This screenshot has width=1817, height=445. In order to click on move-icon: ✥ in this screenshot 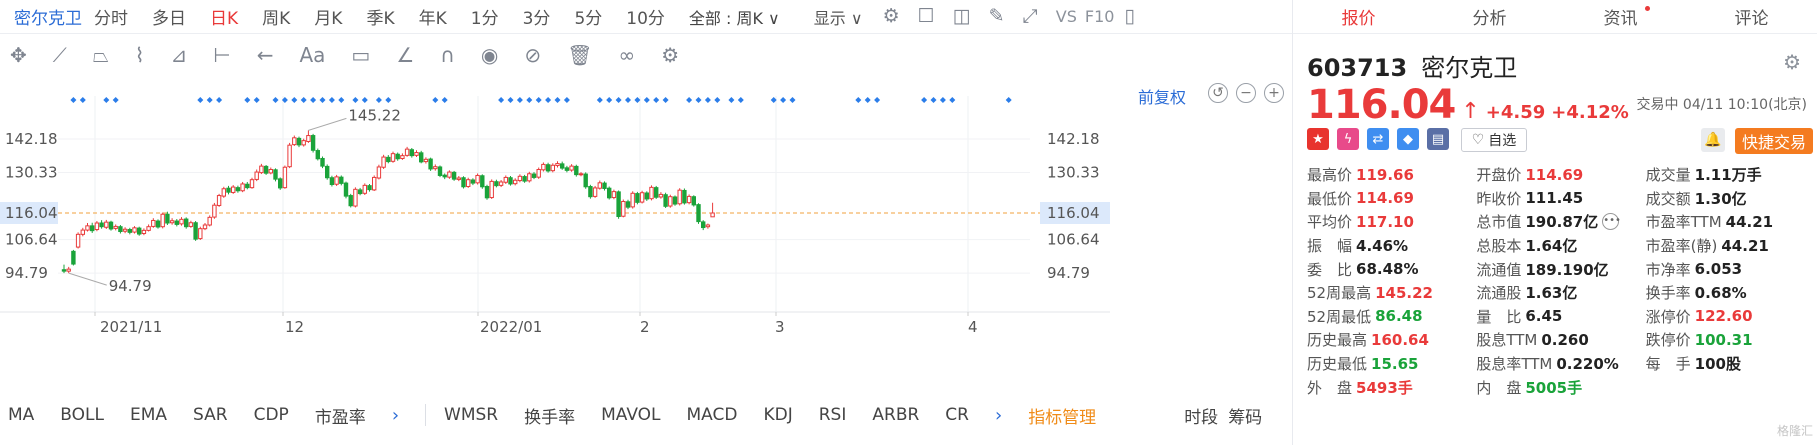, I will do `click(18, 55)`.